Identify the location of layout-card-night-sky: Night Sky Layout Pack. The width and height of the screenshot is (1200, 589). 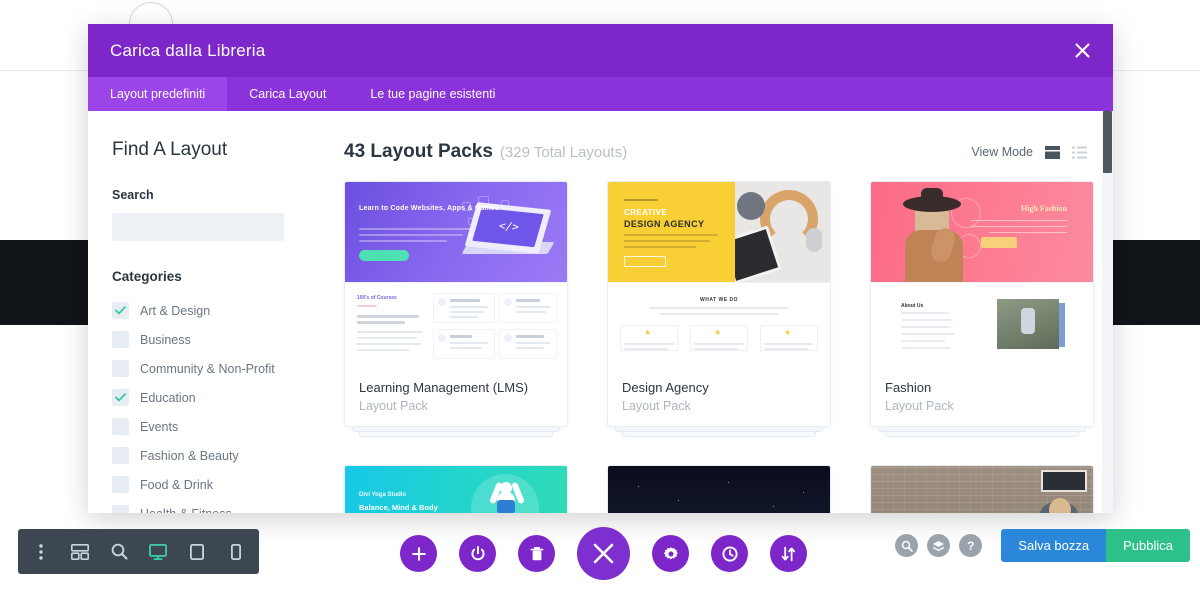
(719, 488).